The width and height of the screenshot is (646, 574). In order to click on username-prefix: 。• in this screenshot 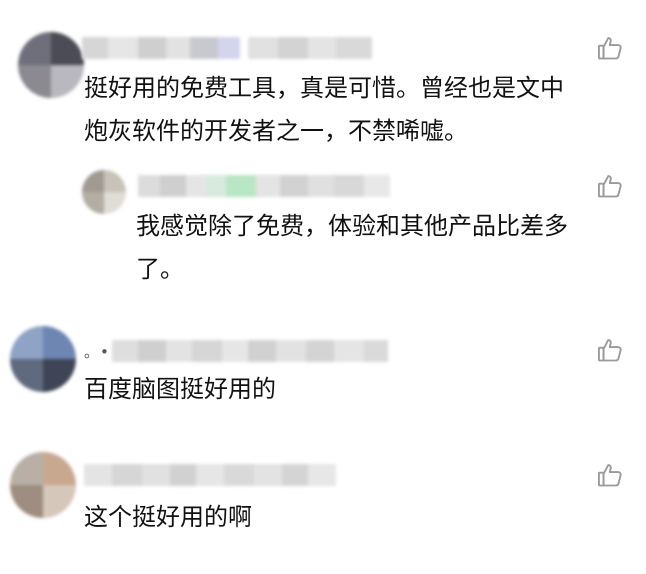, I will do `click(97, 352)`.